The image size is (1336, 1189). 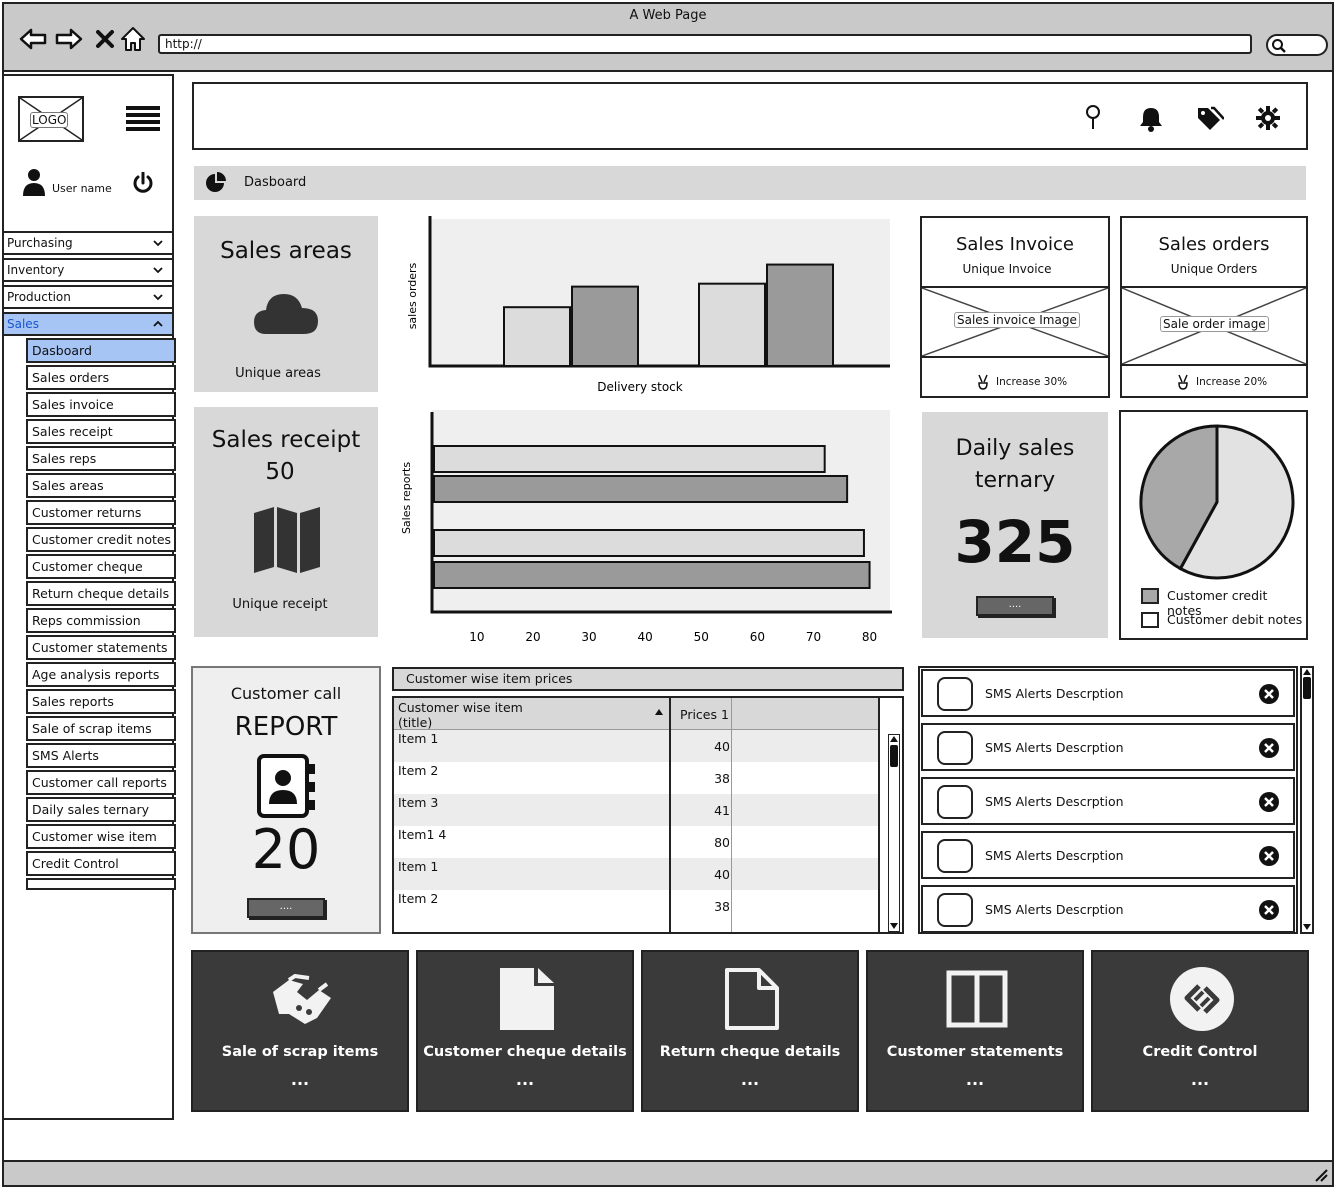 I want to click on column-header-item: Customer wise item (title), so click(x=528, y=715).